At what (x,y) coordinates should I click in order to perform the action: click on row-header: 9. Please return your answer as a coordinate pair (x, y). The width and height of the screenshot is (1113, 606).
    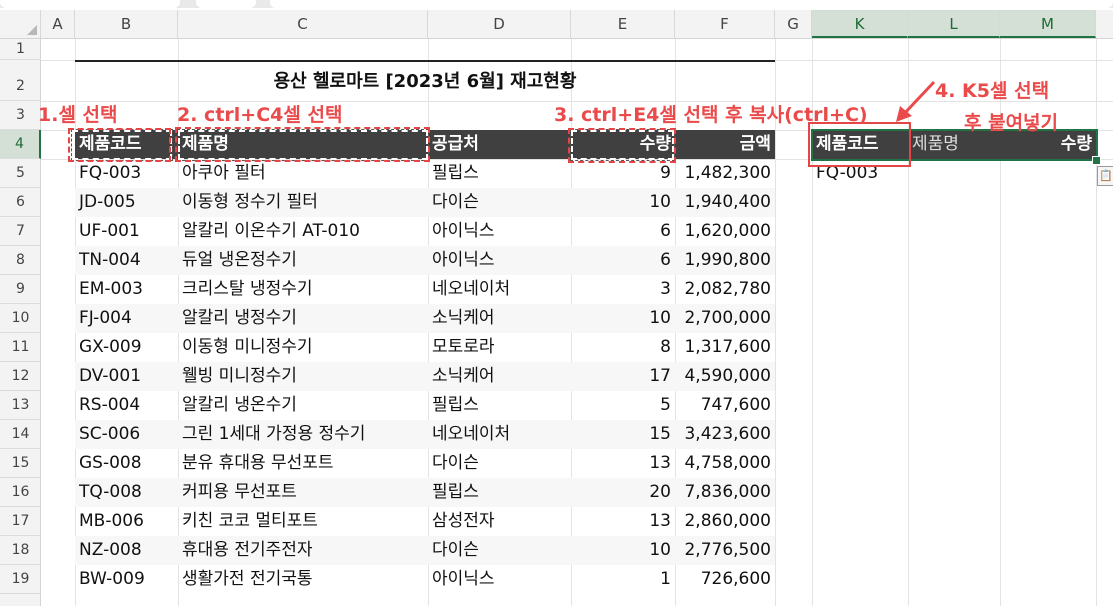
    Looking at the image, I should click on (20, 289).